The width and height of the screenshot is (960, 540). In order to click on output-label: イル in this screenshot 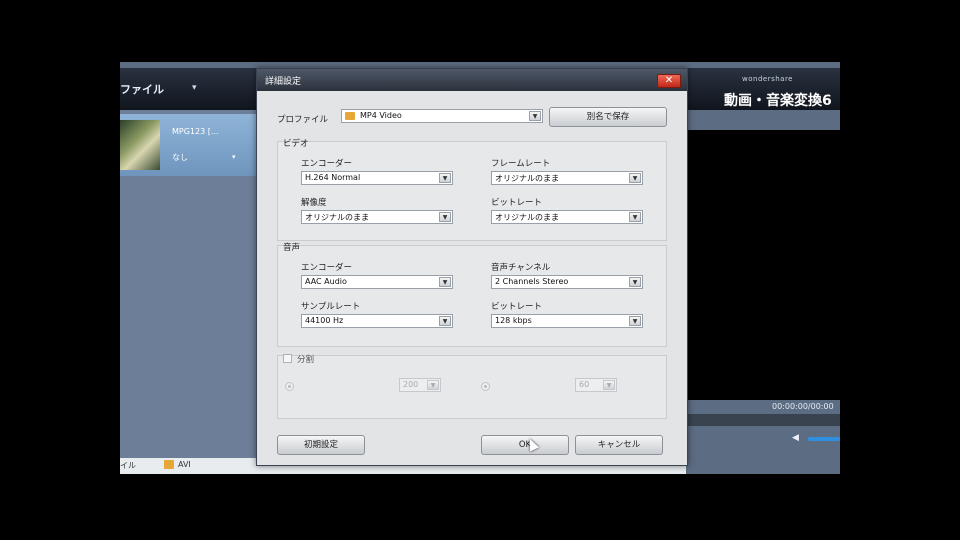, I will do `click(128, 465)`.